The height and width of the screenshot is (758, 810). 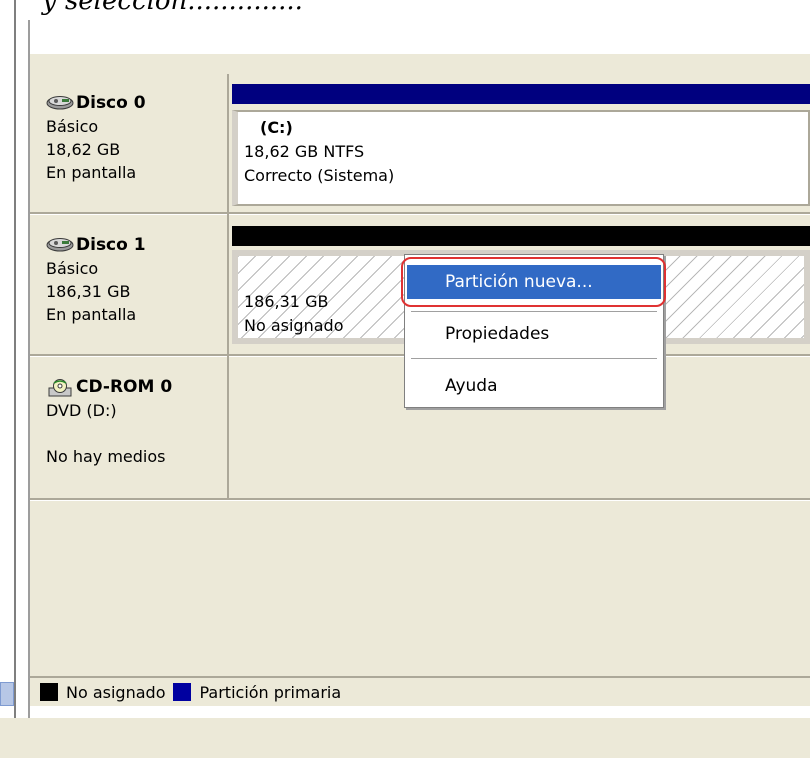 I want to click on disk-0-status: En pantalla, so click(x=91, y=172).